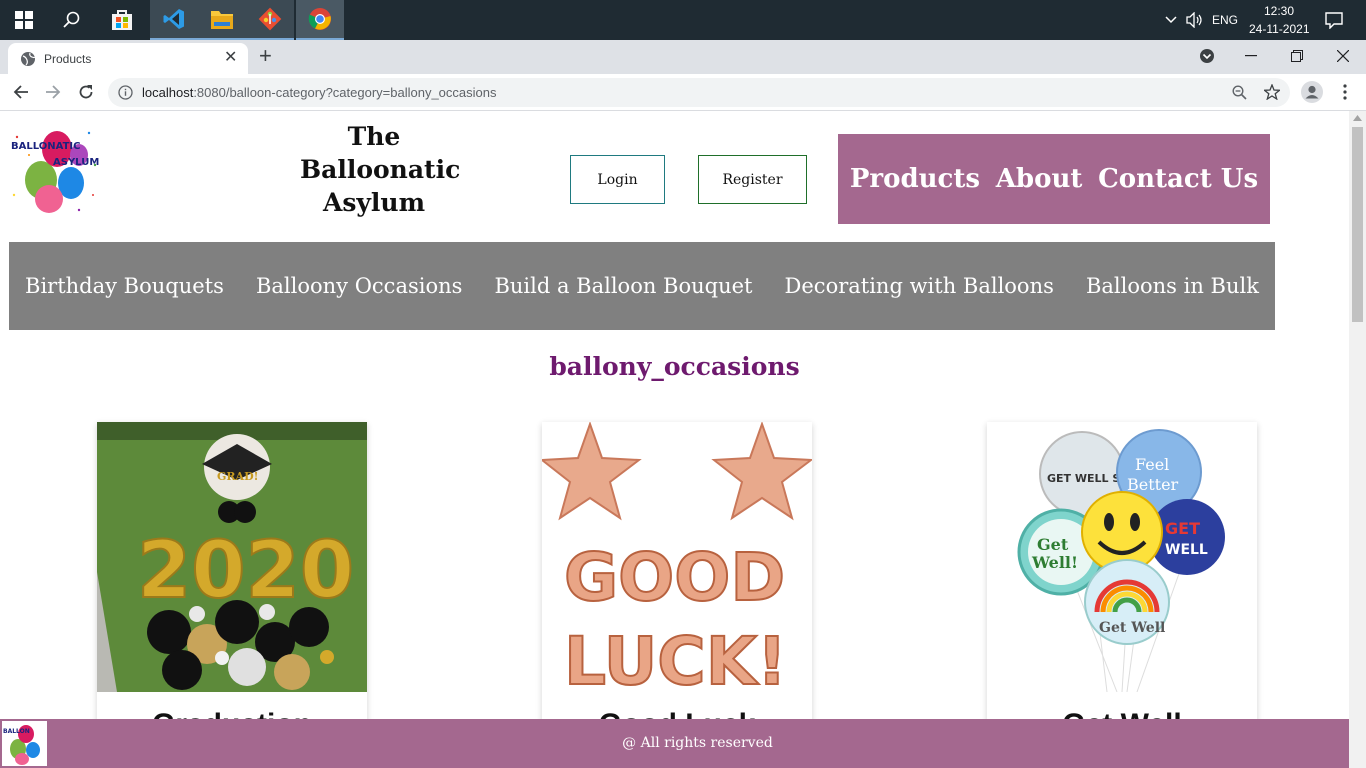  I want to click on svg-text: Well!, so click(1054, 562).